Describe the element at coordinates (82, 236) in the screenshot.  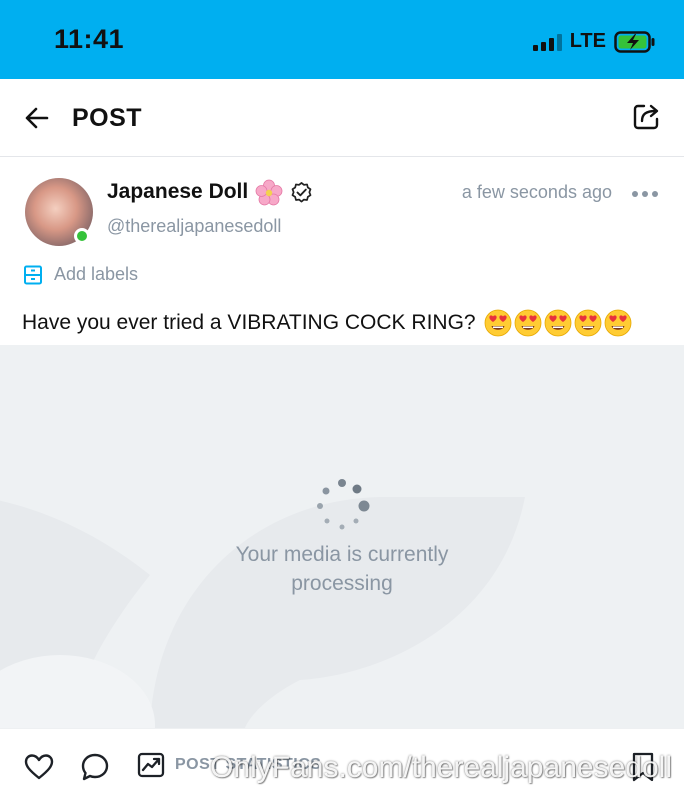
I see `online-status-dot` at that location.